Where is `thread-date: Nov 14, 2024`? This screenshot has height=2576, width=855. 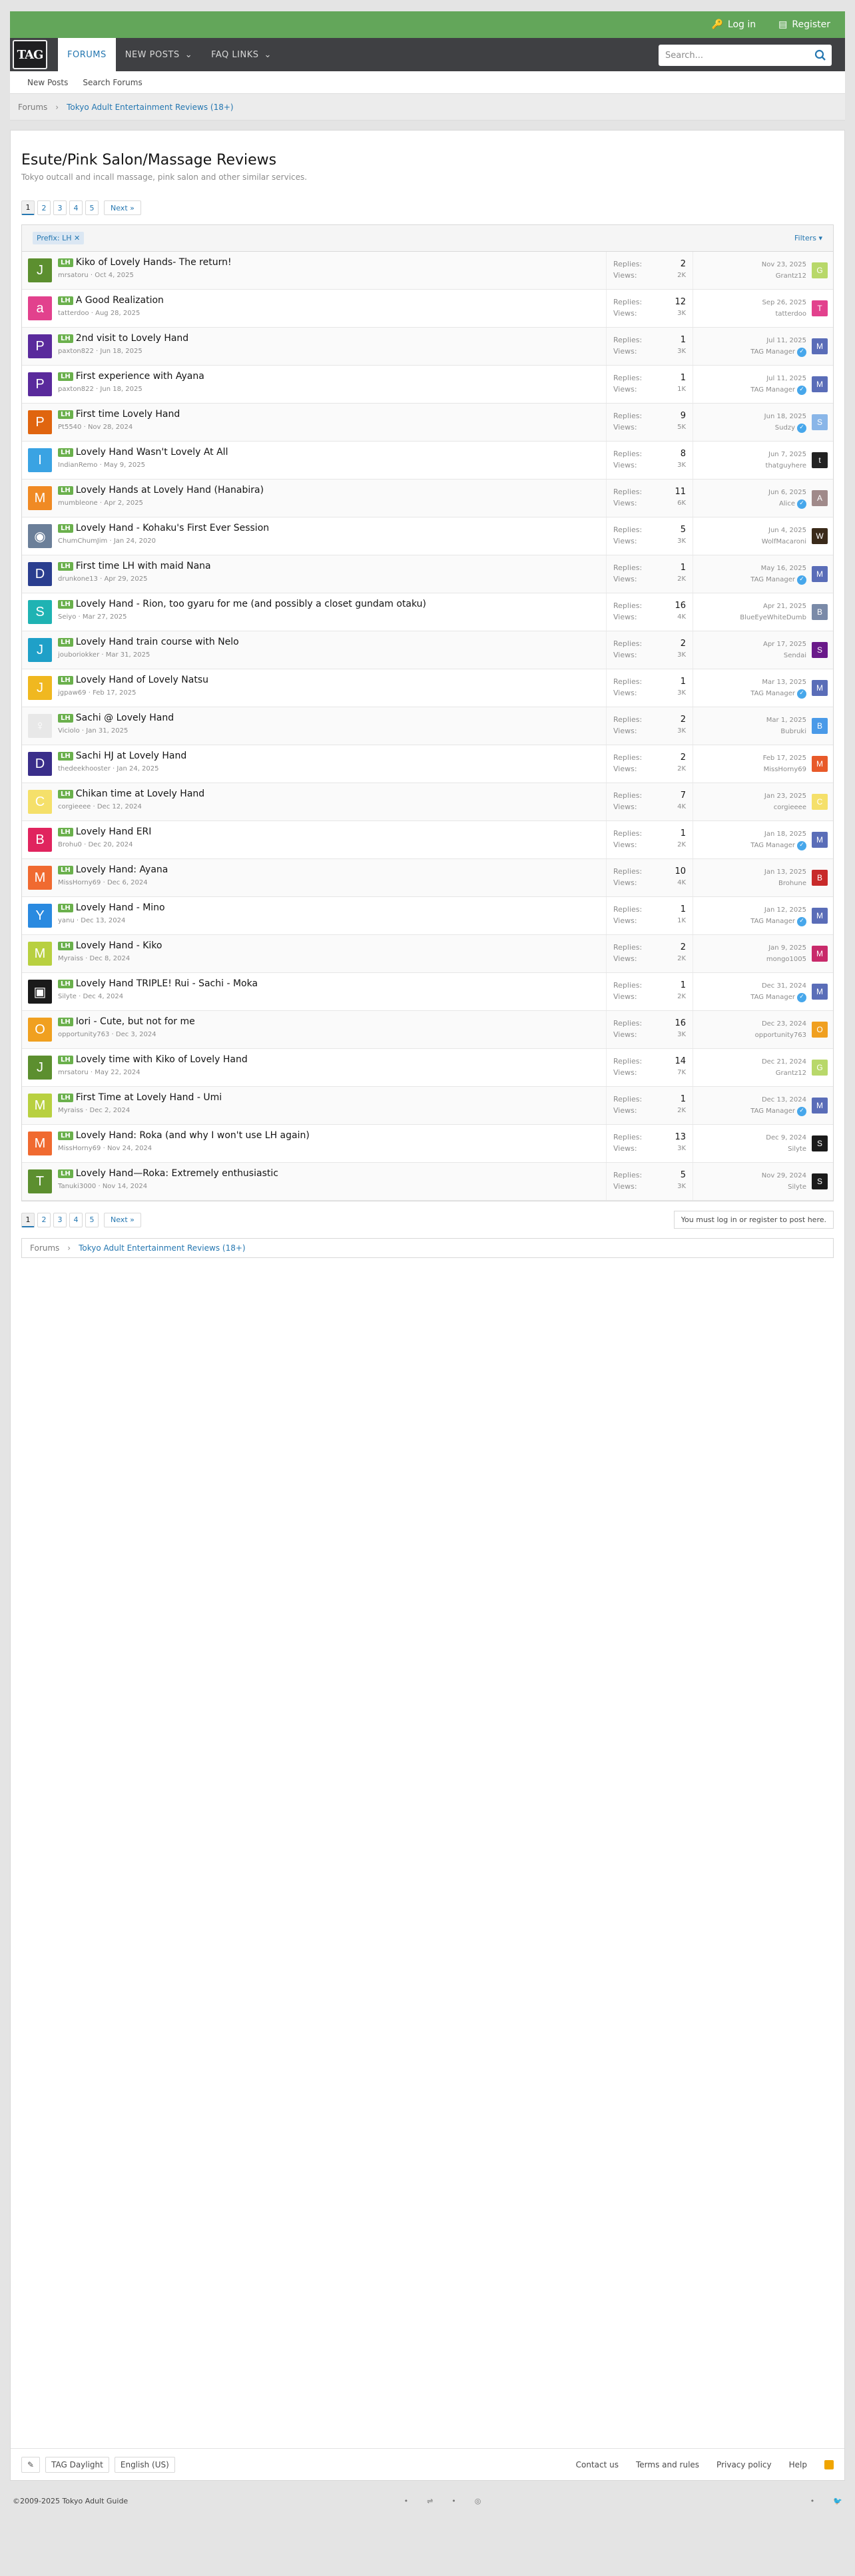 thread-date: Nov 14, 2024 is located at coordinates (125, 1186).